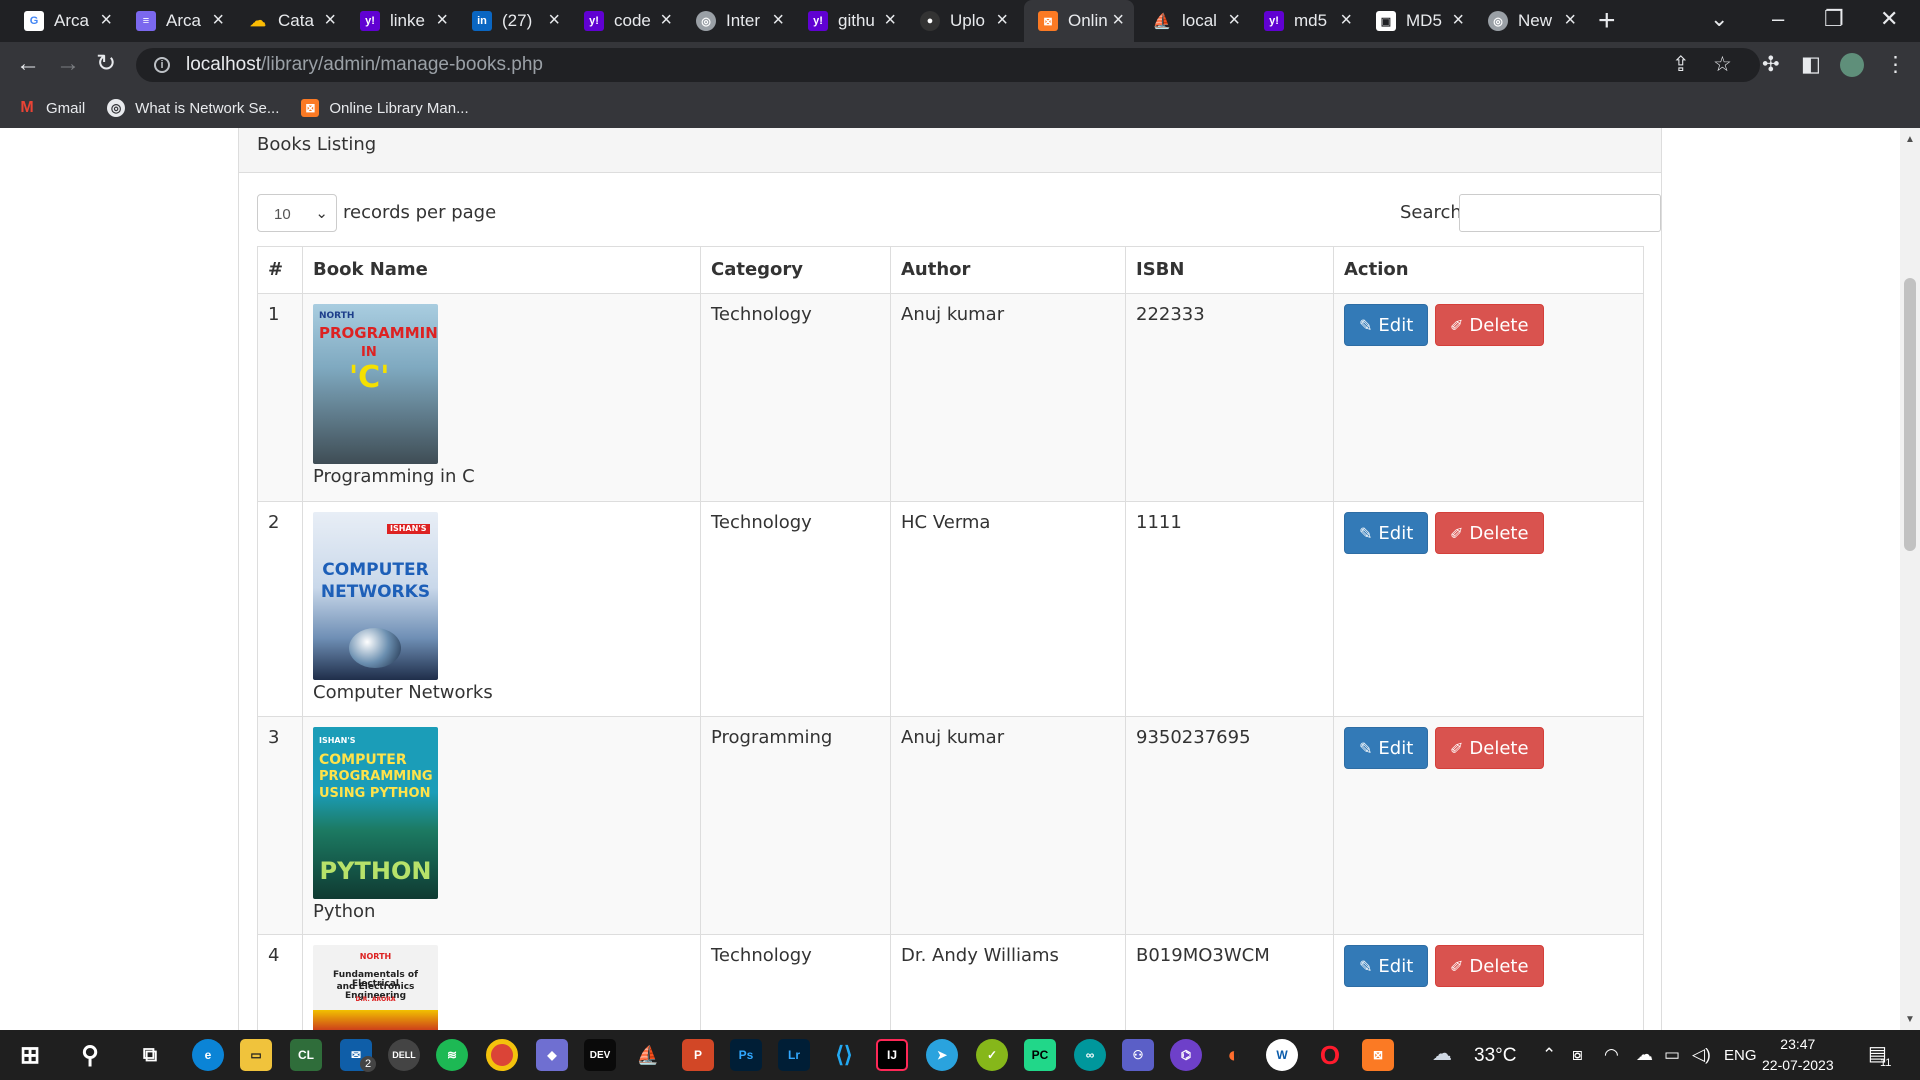 The width and height of the screenshot is (1920, 1080). I want to click on volume-icon: ◁), so click(1701, 1055).